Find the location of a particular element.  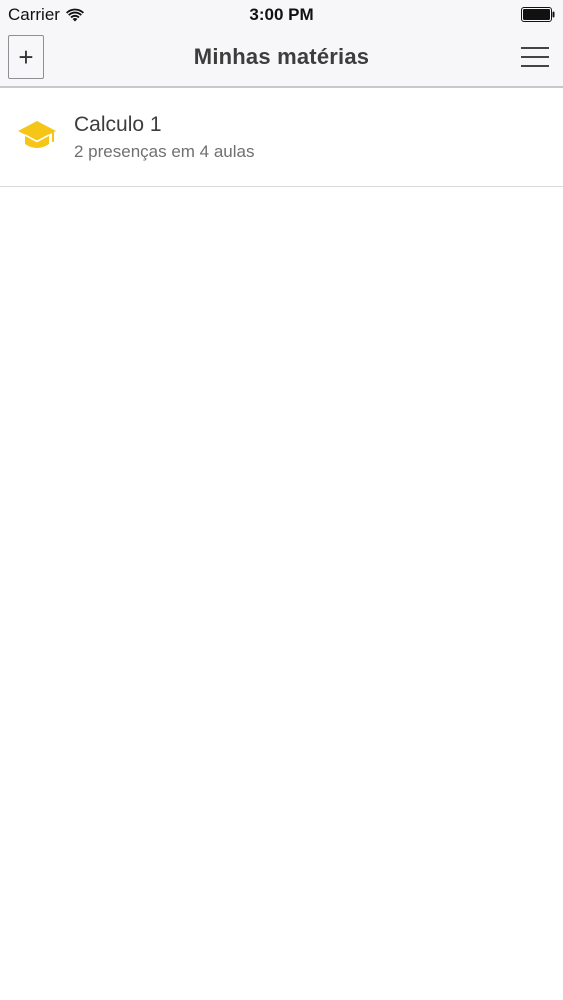

navigation-bar: + Minhas matérias is located at coordinates (281, 59).